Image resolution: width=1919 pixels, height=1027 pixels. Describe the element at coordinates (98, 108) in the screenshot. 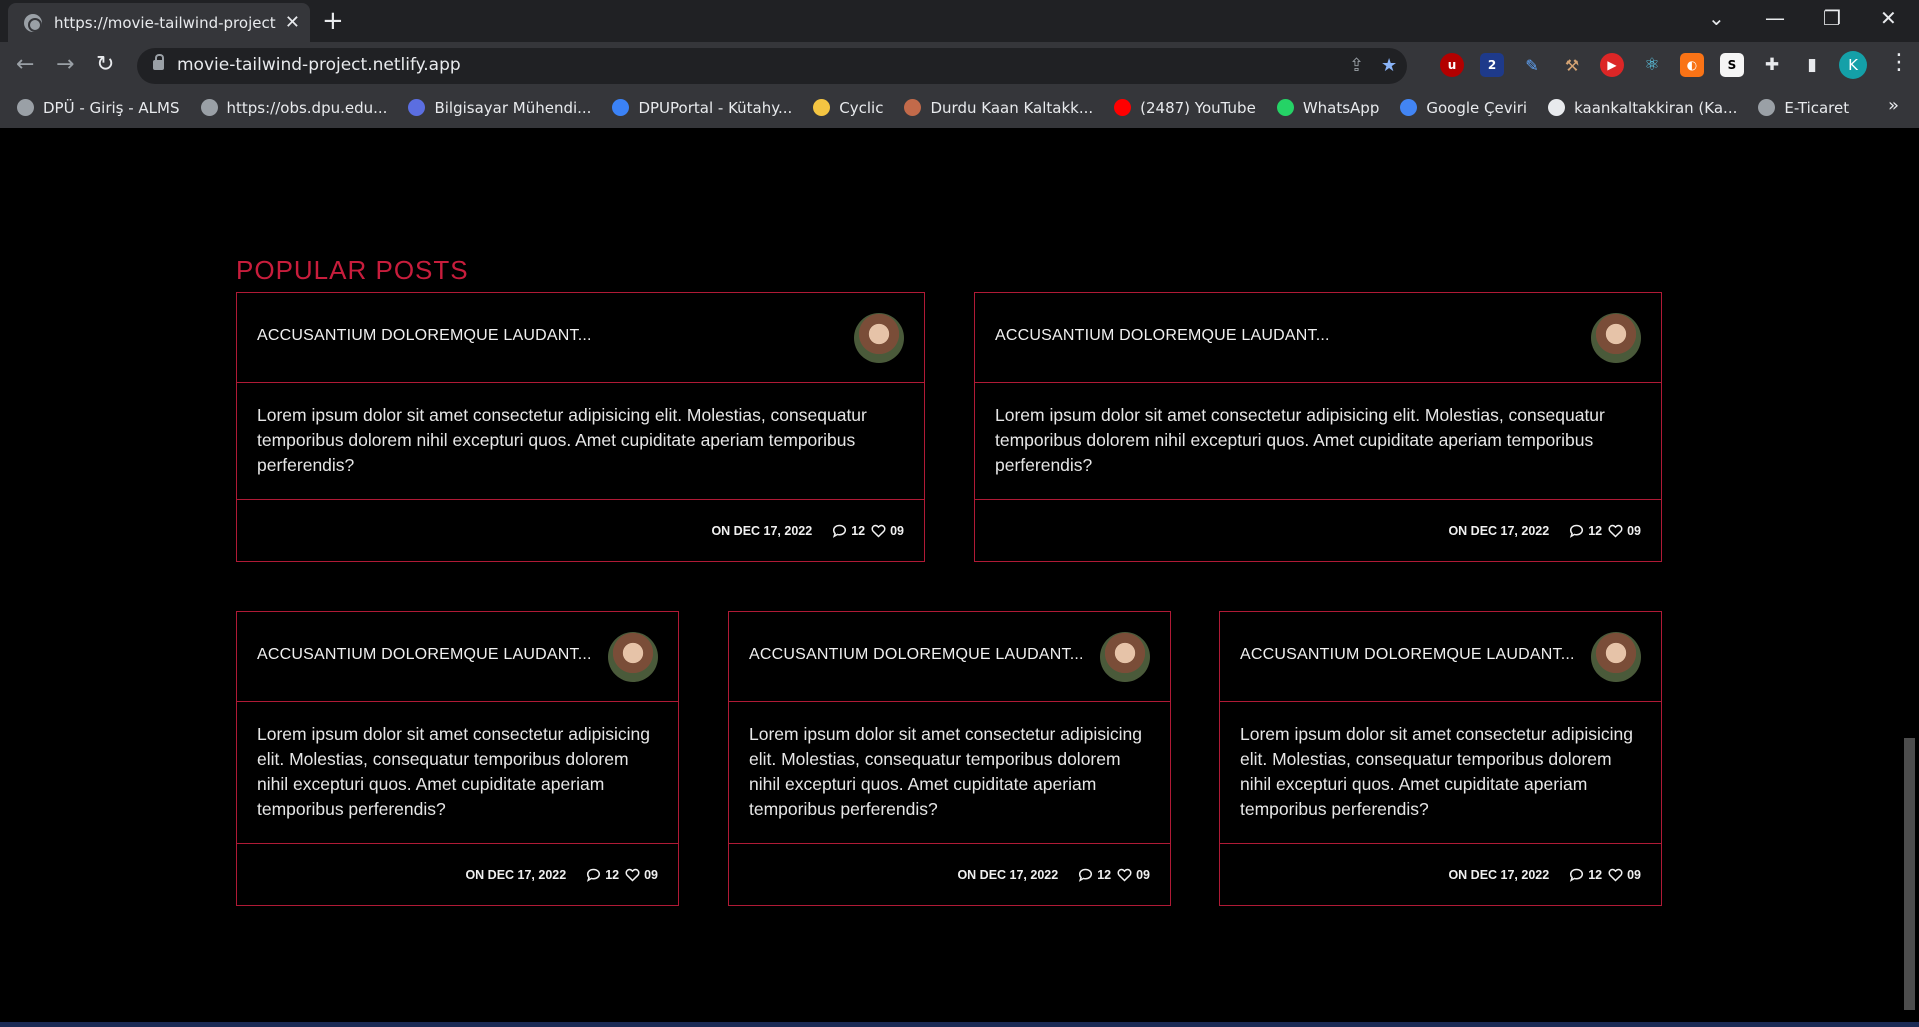

I see `bookmark-item: DPÜ - Giriş - ALMS` at that location.